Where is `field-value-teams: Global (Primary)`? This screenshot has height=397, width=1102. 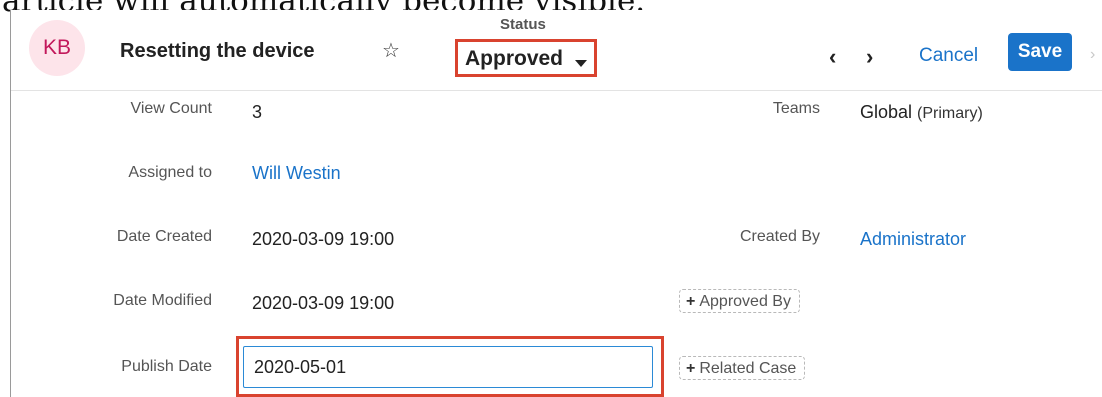
field-value-teams: Global (Primary) is located at coordinates (921, 112).